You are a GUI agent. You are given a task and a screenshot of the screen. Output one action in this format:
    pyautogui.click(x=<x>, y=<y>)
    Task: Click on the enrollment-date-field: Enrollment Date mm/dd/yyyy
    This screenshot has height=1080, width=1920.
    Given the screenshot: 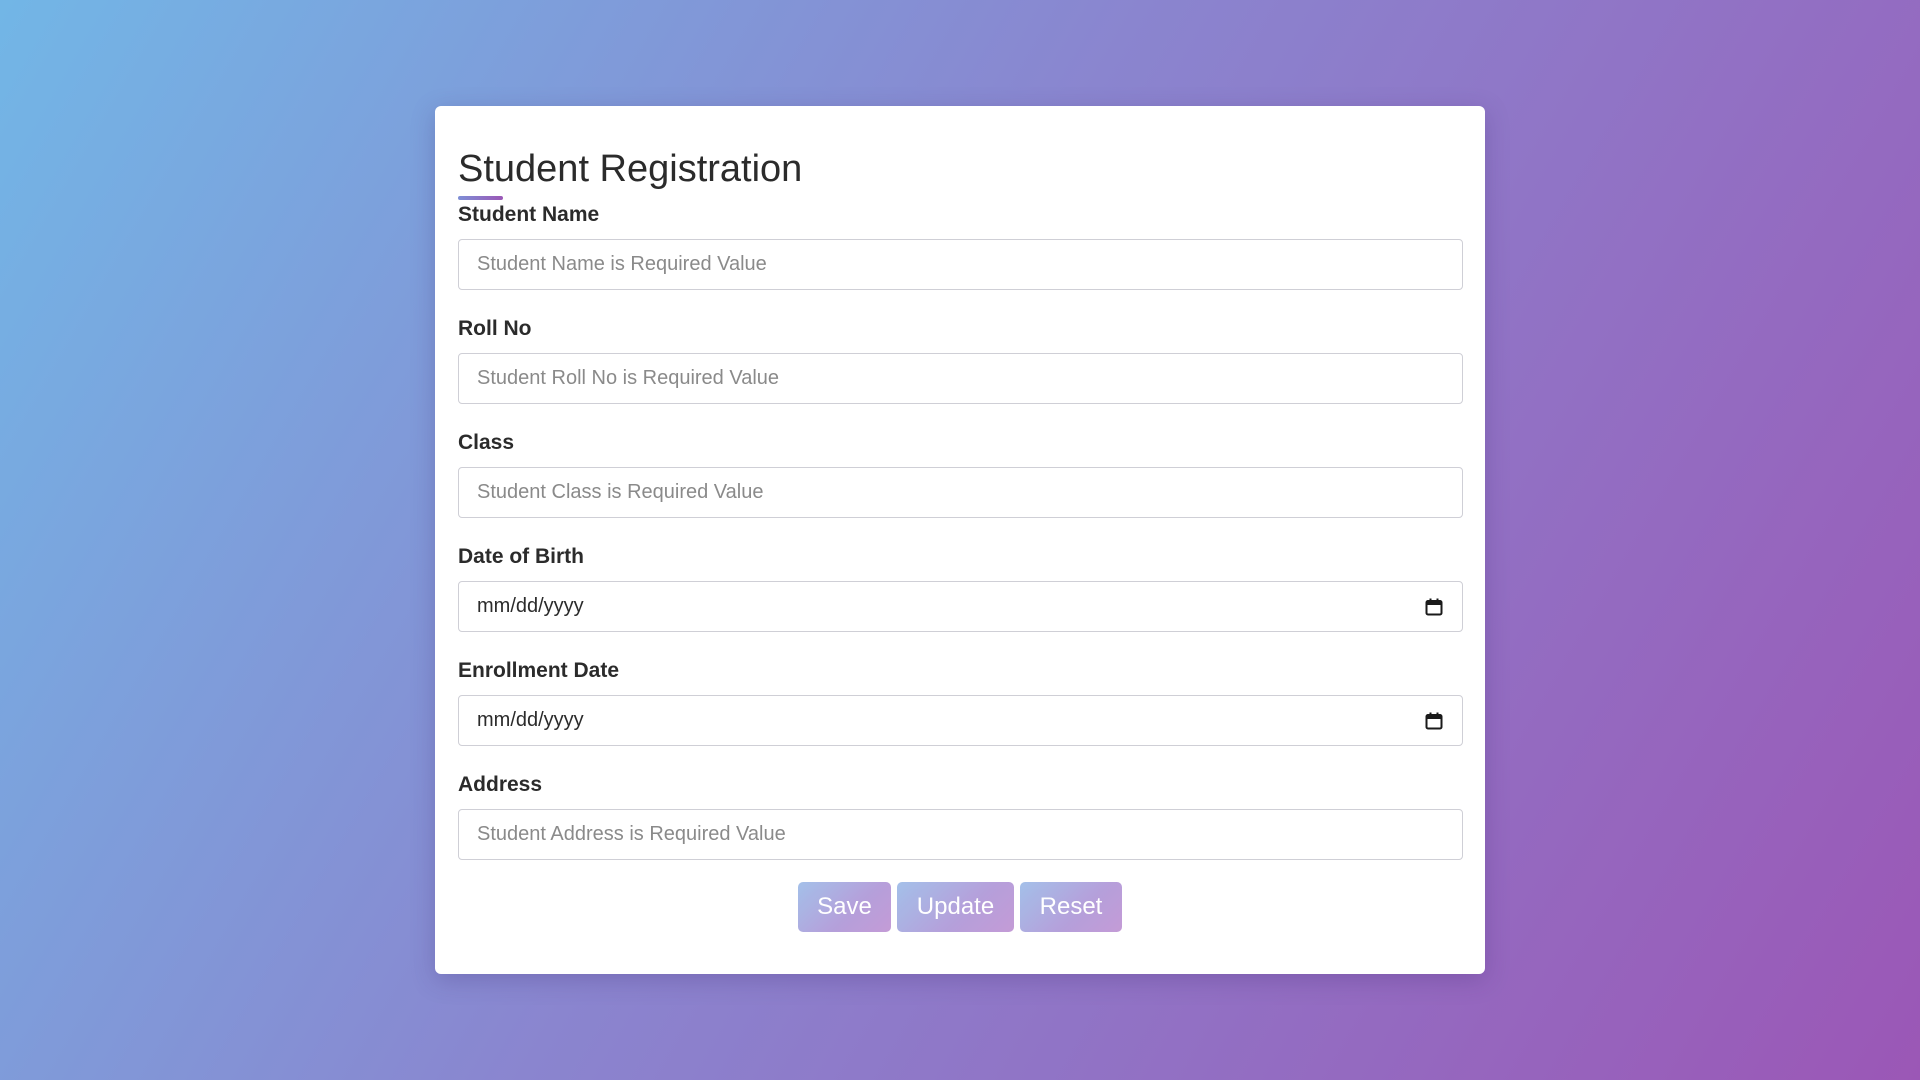 What is the action you would take?
    pyautogui.click(x=960, y=702)
    